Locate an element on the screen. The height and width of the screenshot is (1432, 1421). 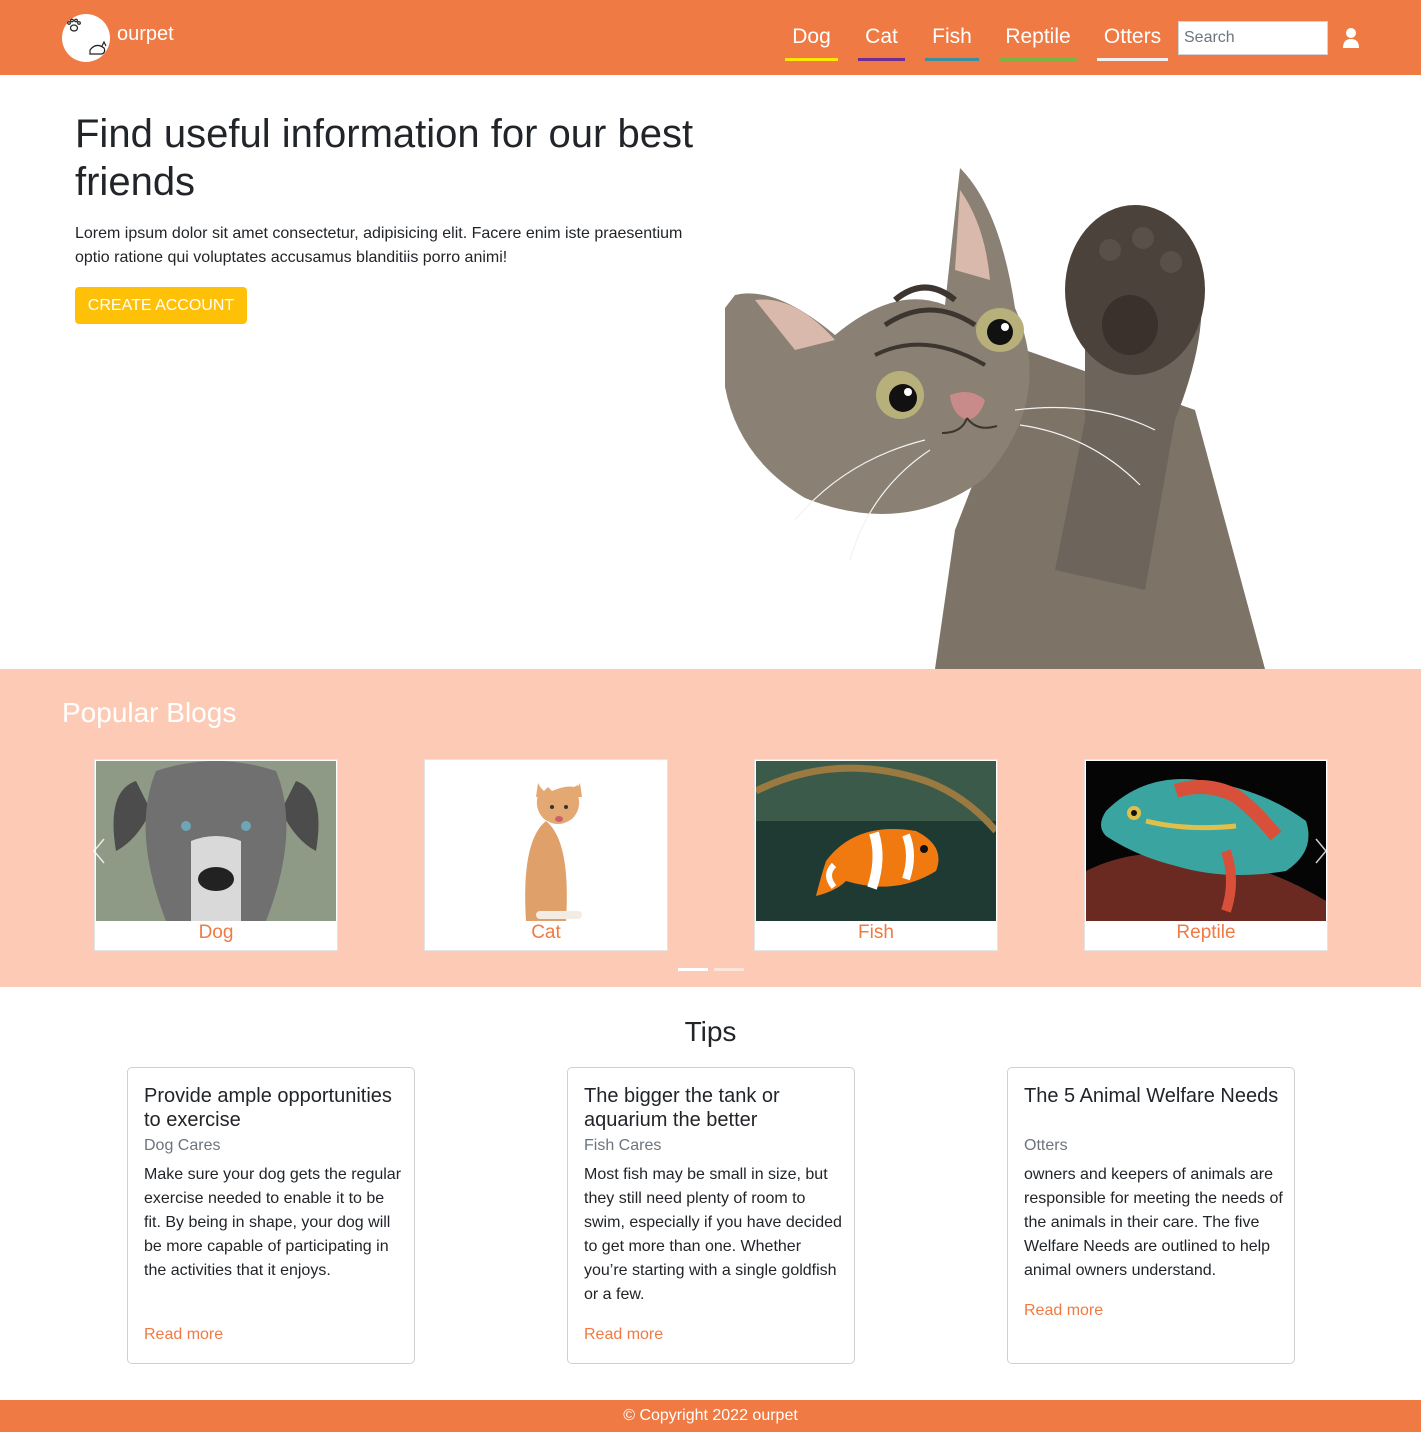
nav-fish: Fish is located at coordinates (952, 43).